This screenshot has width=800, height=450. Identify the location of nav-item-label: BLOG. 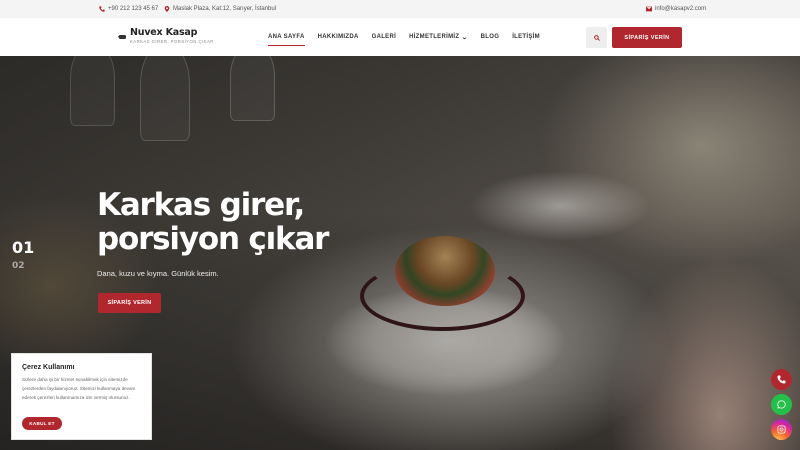
(490, 37).